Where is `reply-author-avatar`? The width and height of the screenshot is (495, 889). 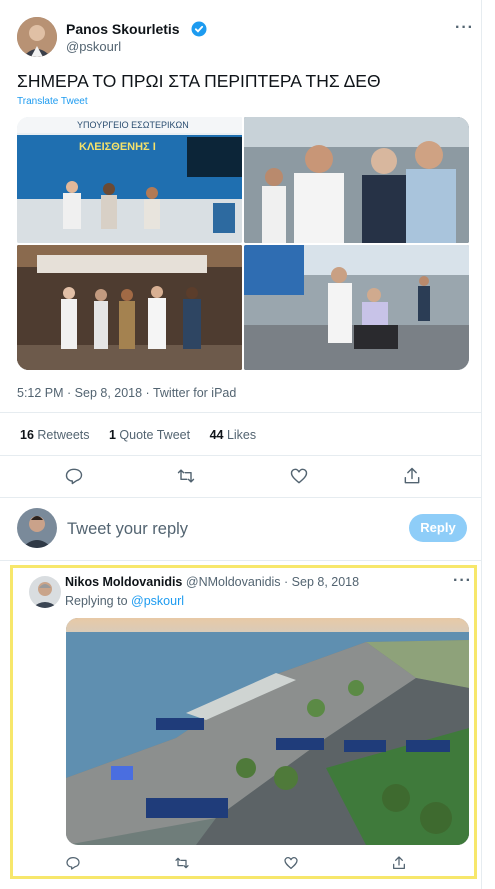
reply-author-avatar is located at coordinates (45, 592).